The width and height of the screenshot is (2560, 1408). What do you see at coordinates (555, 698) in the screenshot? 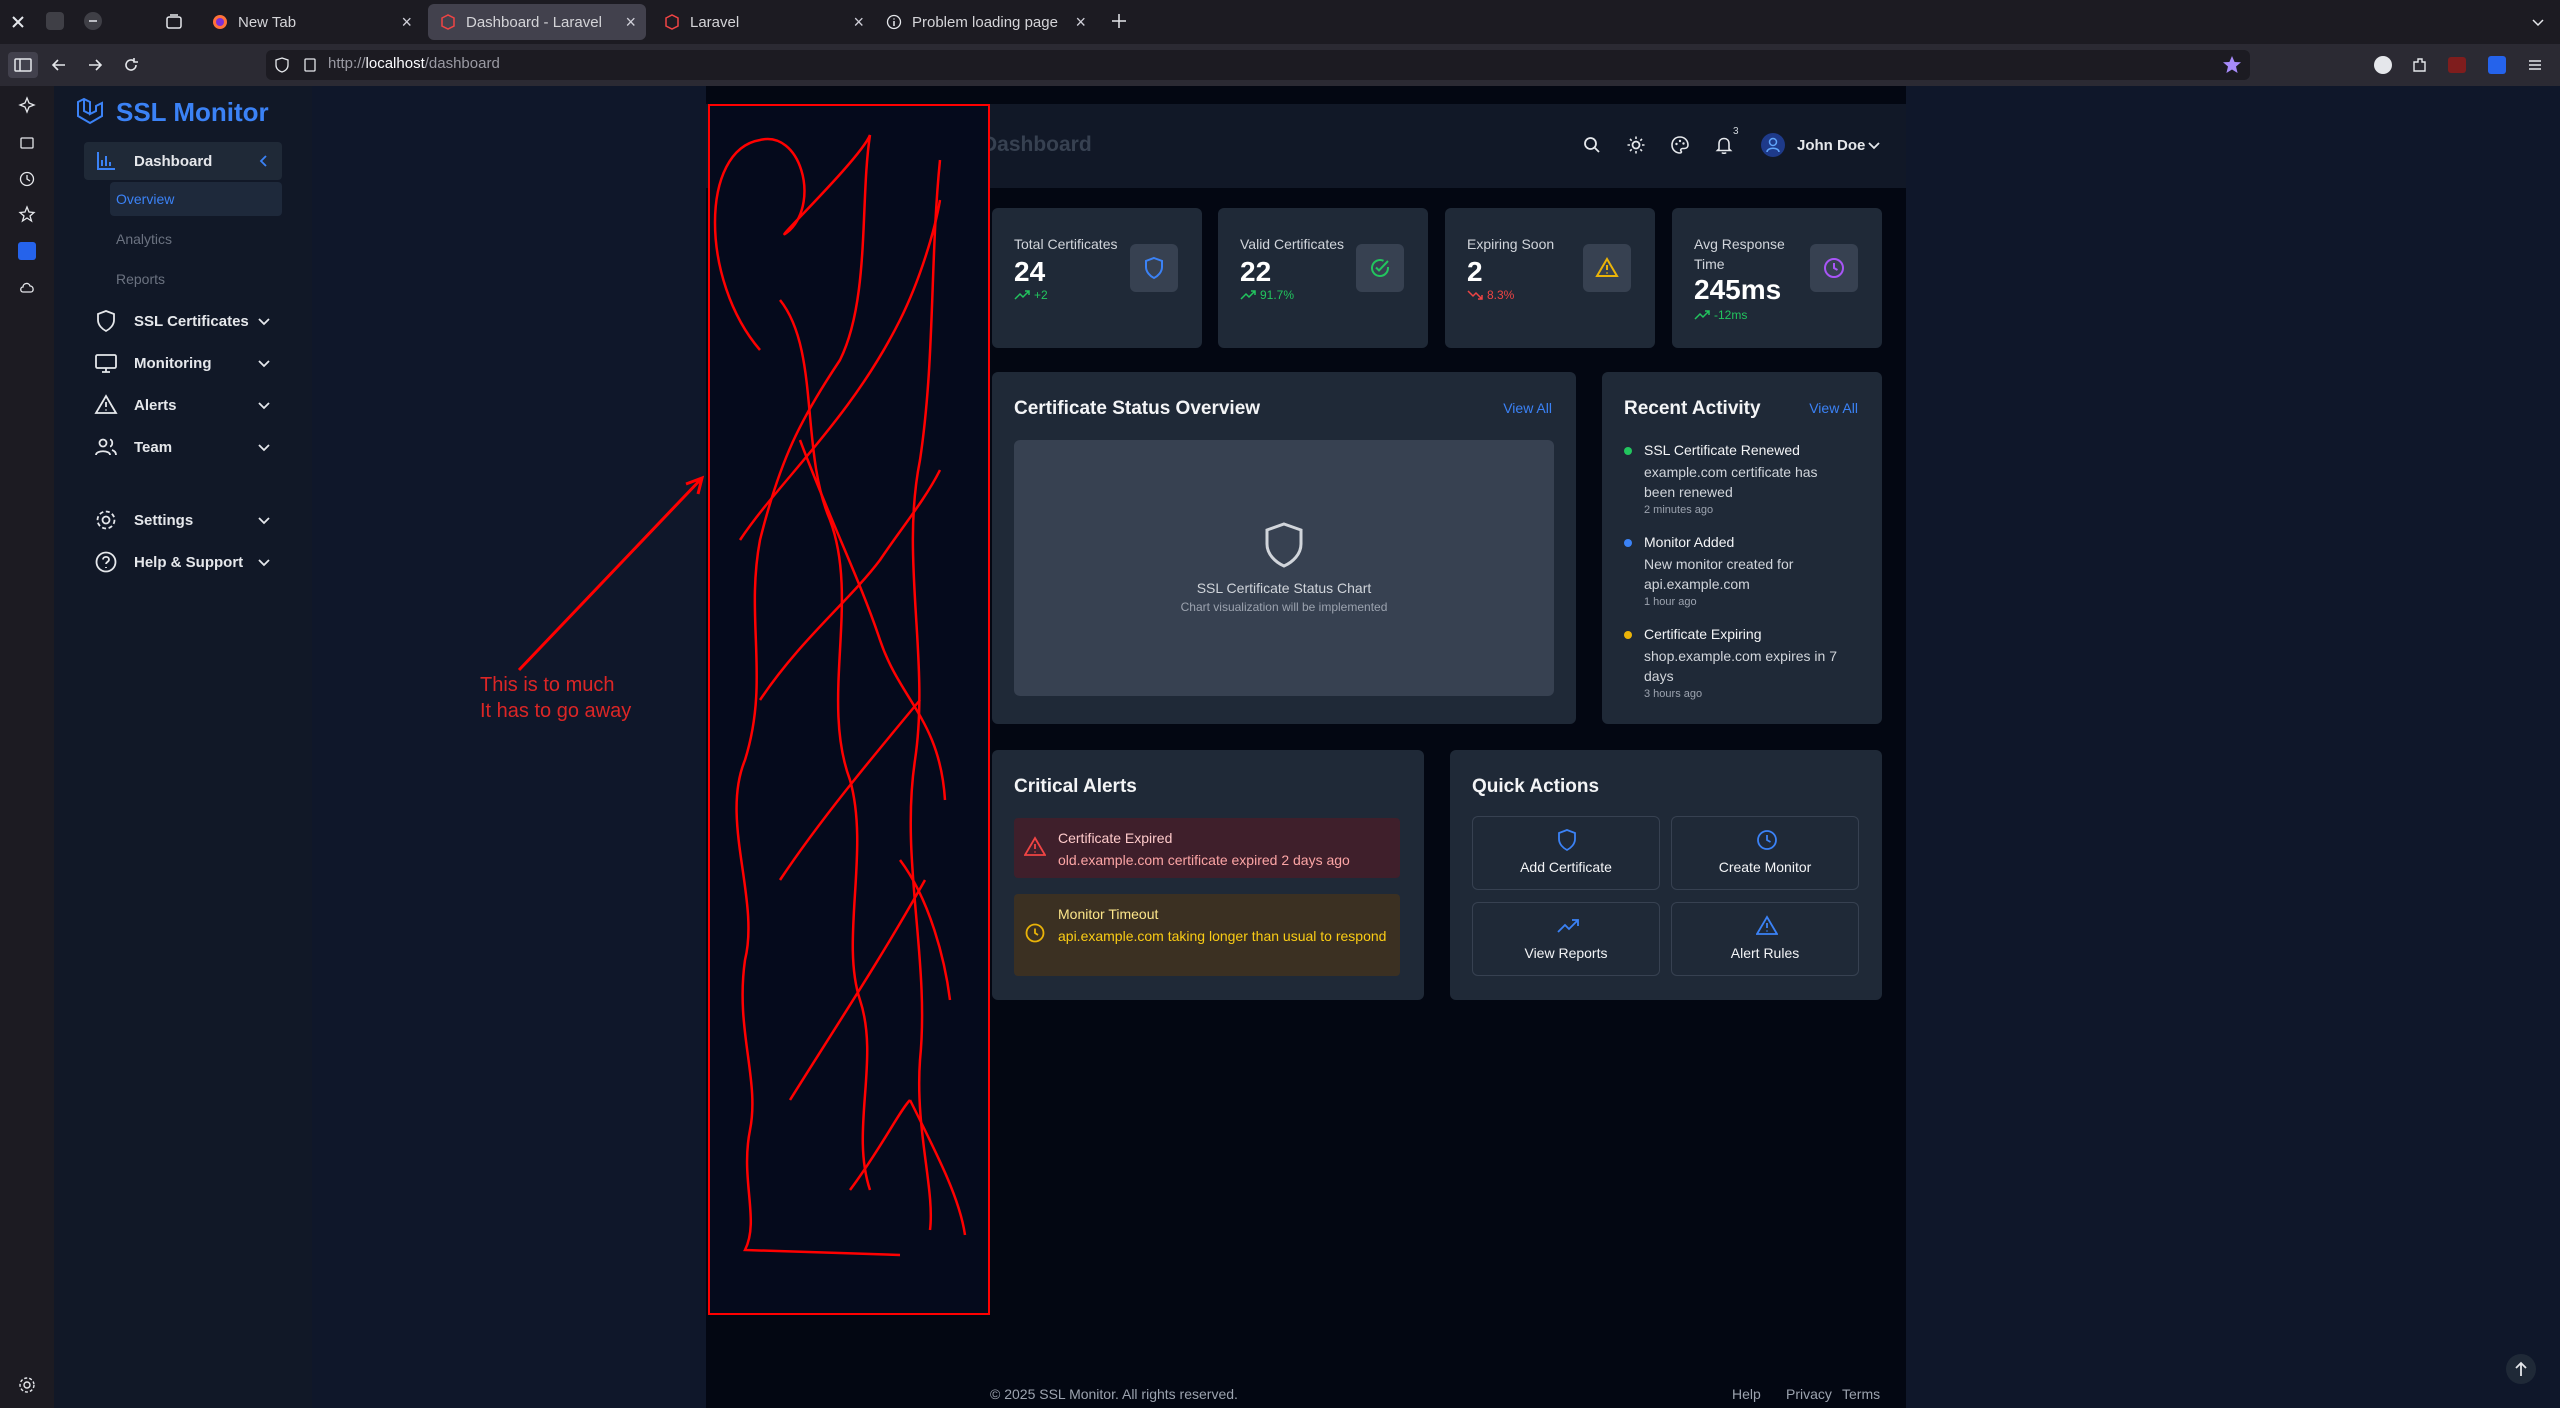
I see `annotation-note: This is to much It has to go away` at bounding box center [555, 698].